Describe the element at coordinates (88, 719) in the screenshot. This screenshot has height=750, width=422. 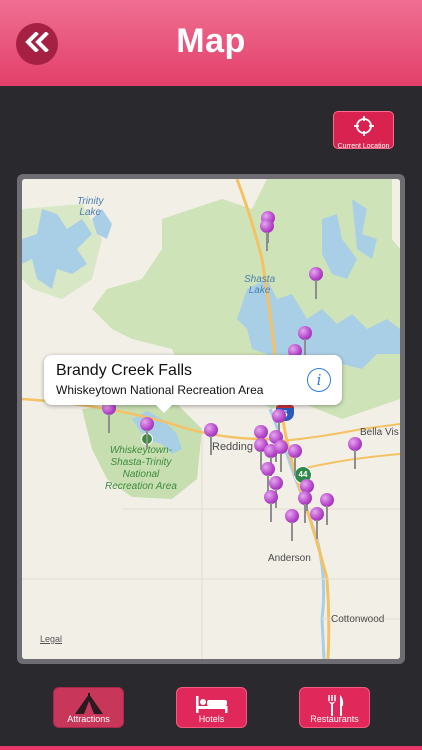
I see `tab-attractions-label: Attractions` at that location.